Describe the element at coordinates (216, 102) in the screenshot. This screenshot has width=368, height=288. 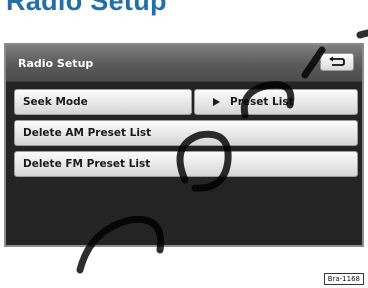
I see `triangle-right-icon` at that location.